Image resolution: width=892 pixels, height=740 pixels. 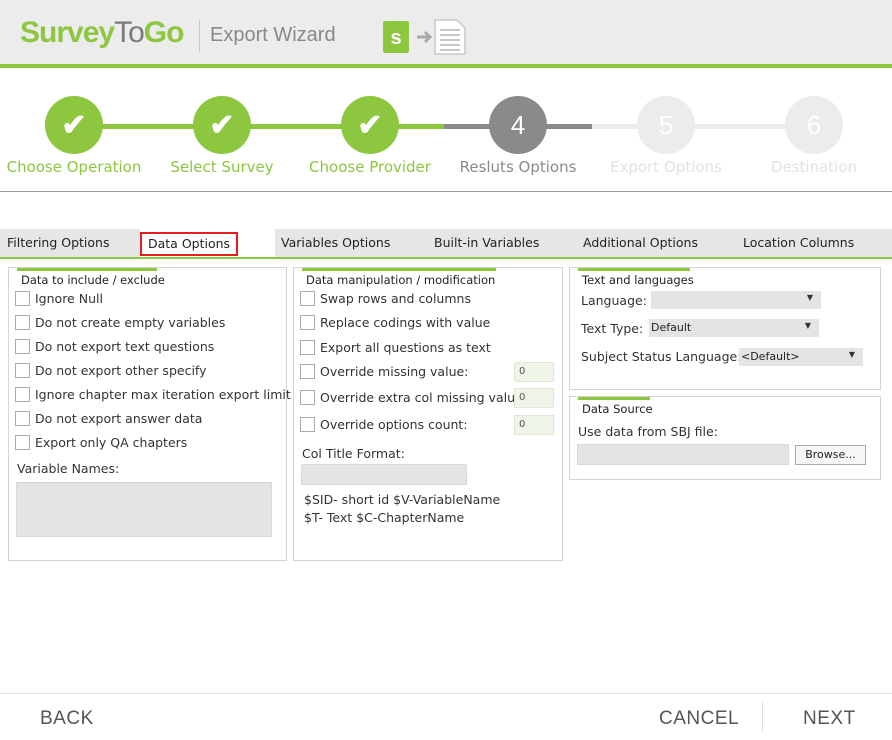 What do you see at coordinates (615, 406) in the screenshot?
I see `panel-title: Data Source` at bounding box center [615, 406].